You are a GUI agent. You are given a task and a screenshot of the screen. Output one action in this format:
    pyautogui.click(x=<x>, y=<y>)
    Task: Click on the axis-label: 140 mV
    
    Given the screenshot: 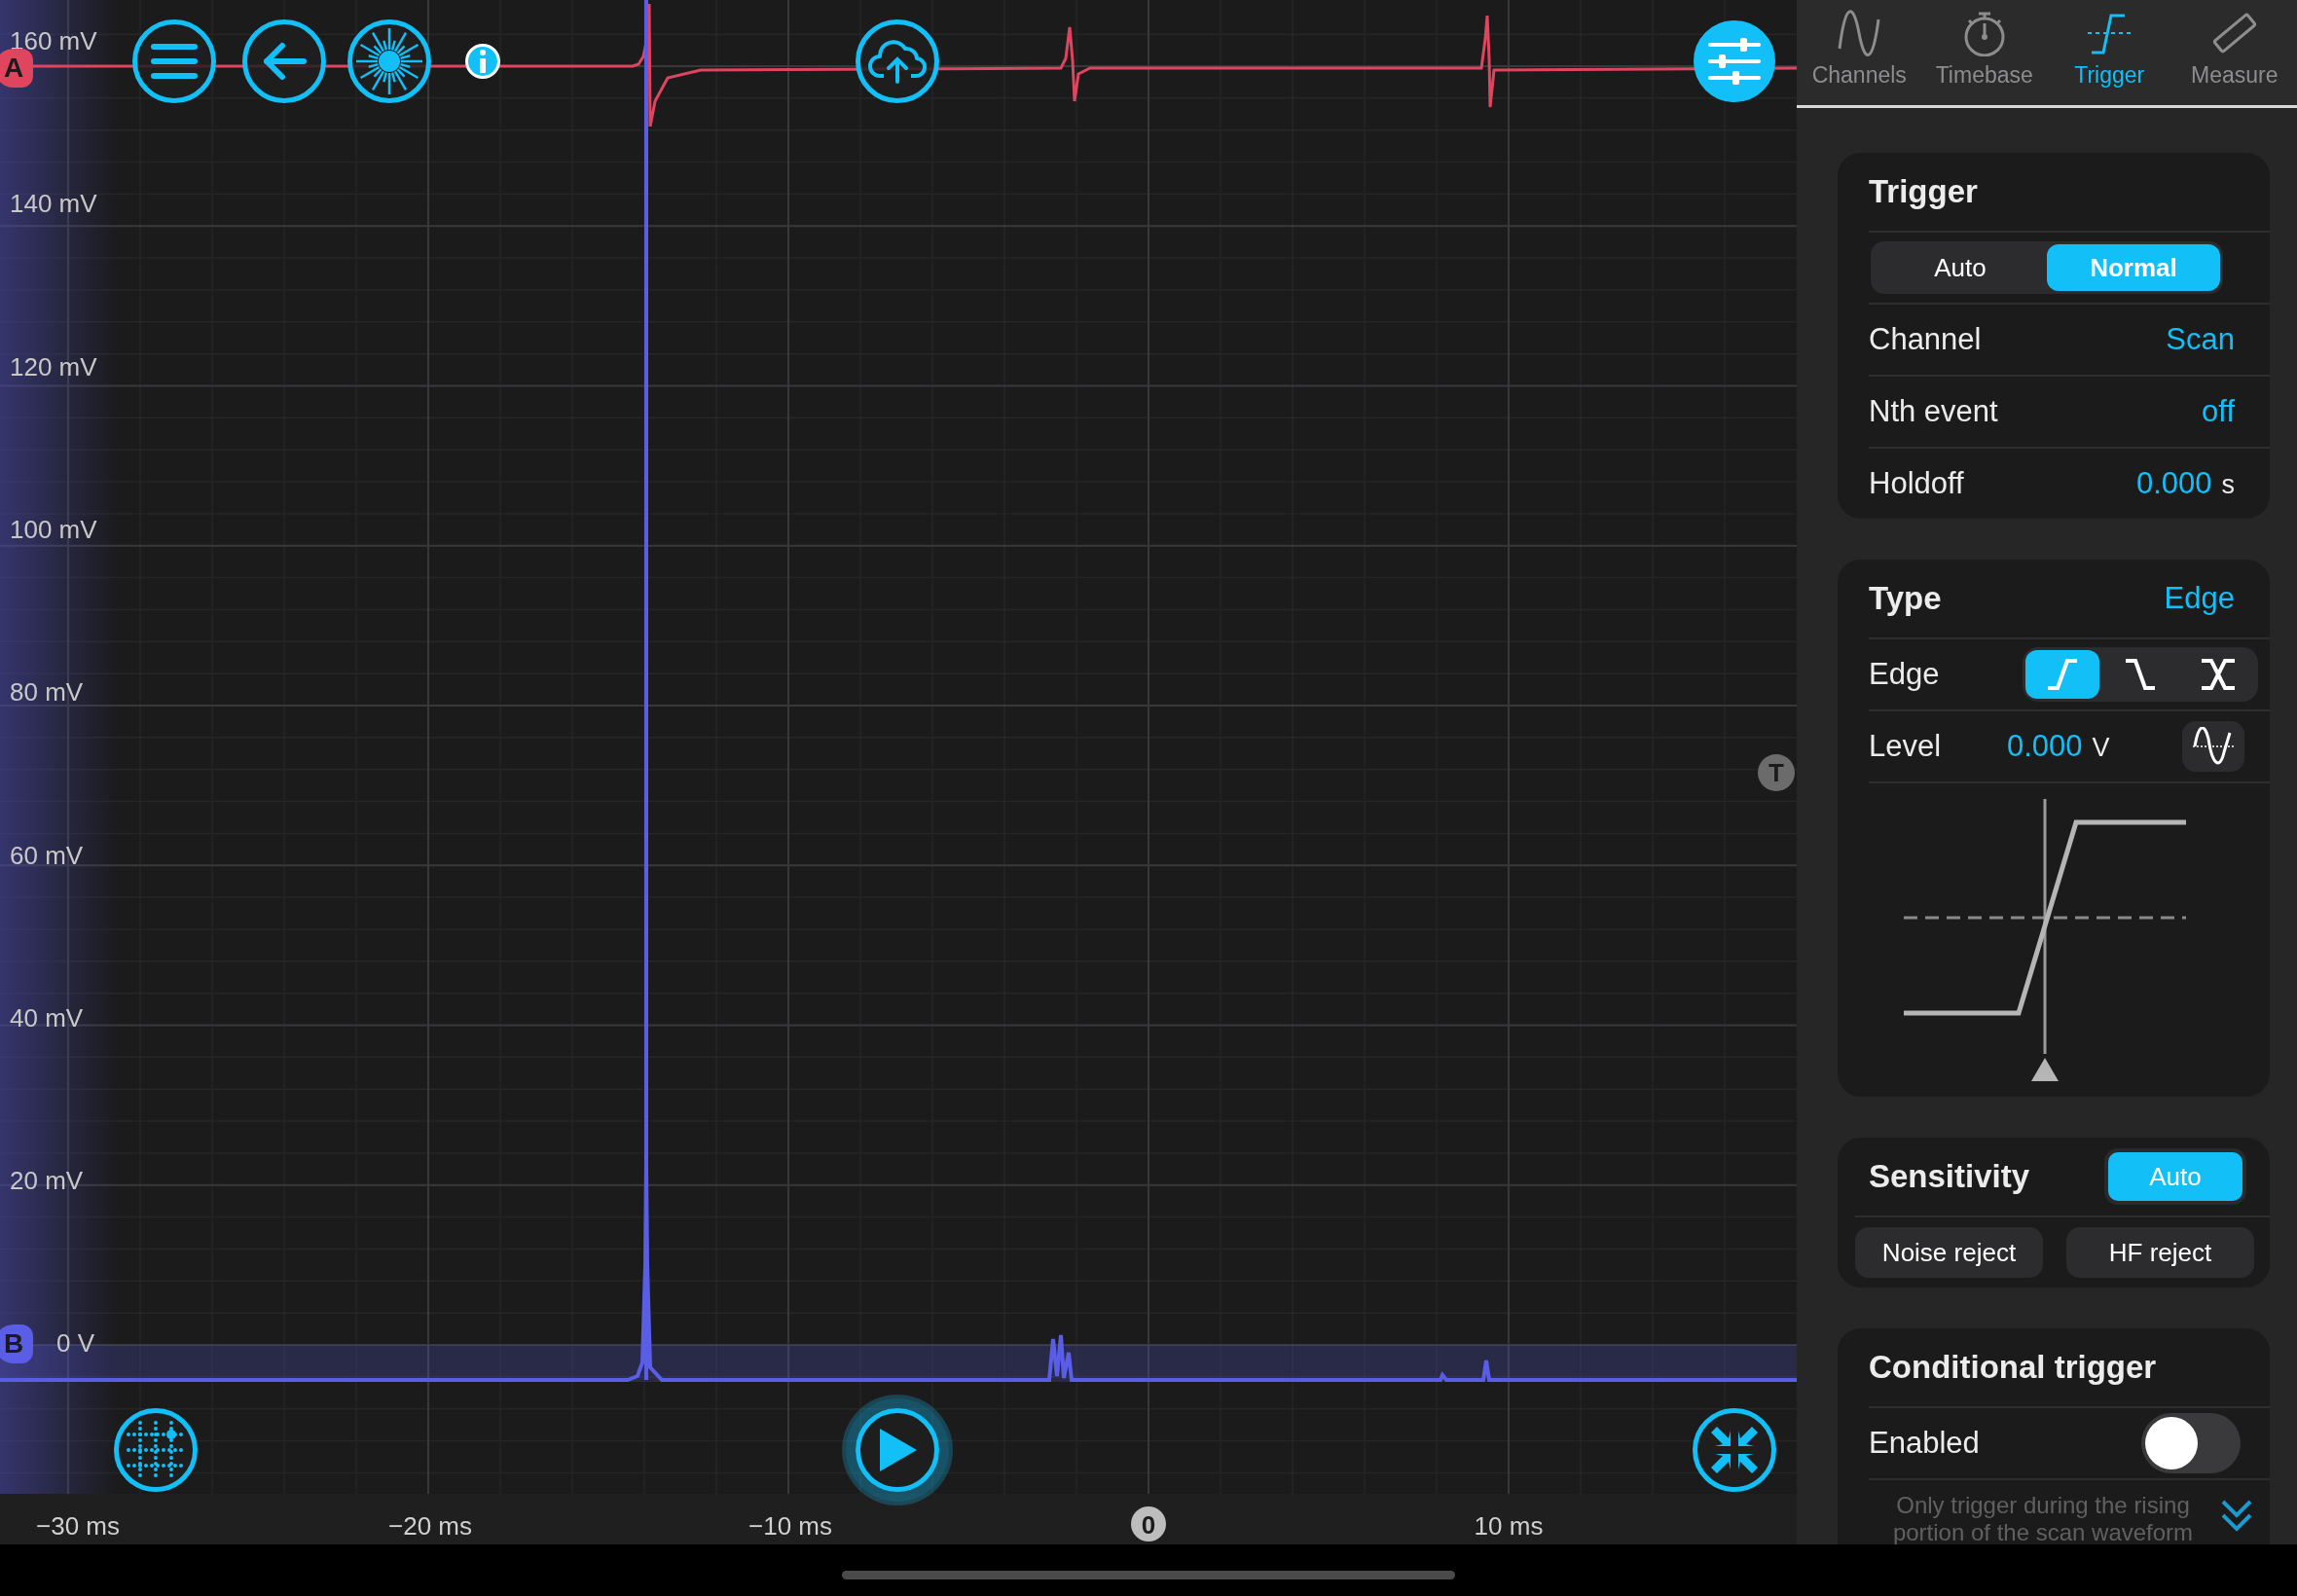 What is the action you would take?
    pyautogui.click(x=54, y=204)
    